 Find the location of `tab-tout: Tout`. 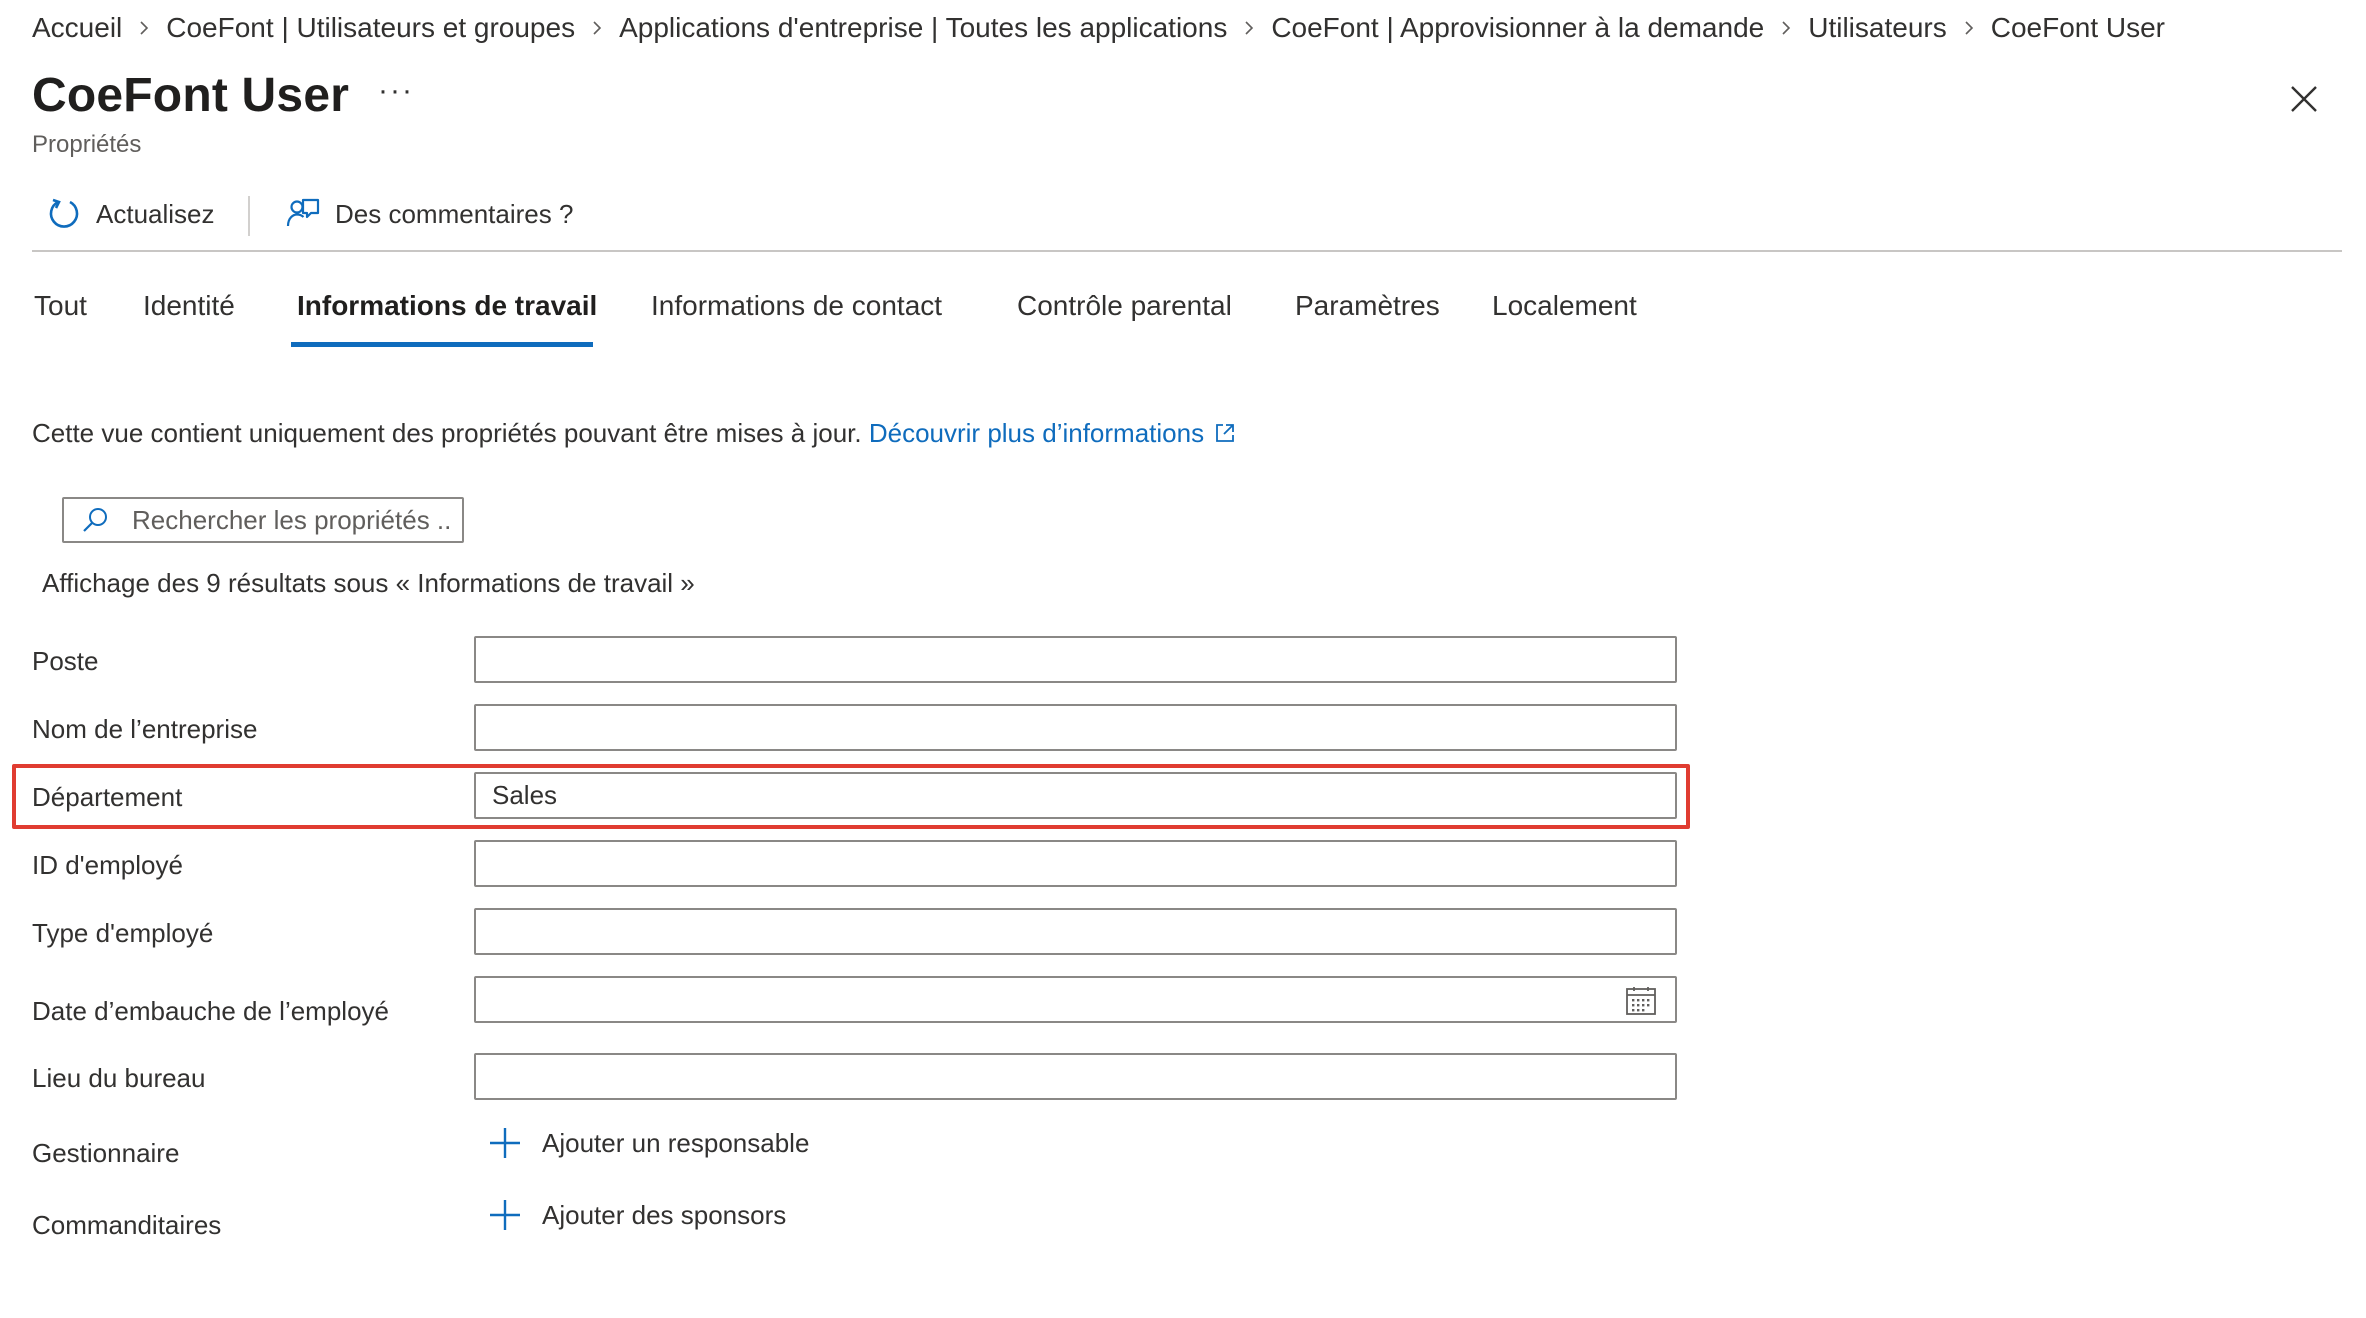

tab-tout: Tout is located at coordinates (60, 306).